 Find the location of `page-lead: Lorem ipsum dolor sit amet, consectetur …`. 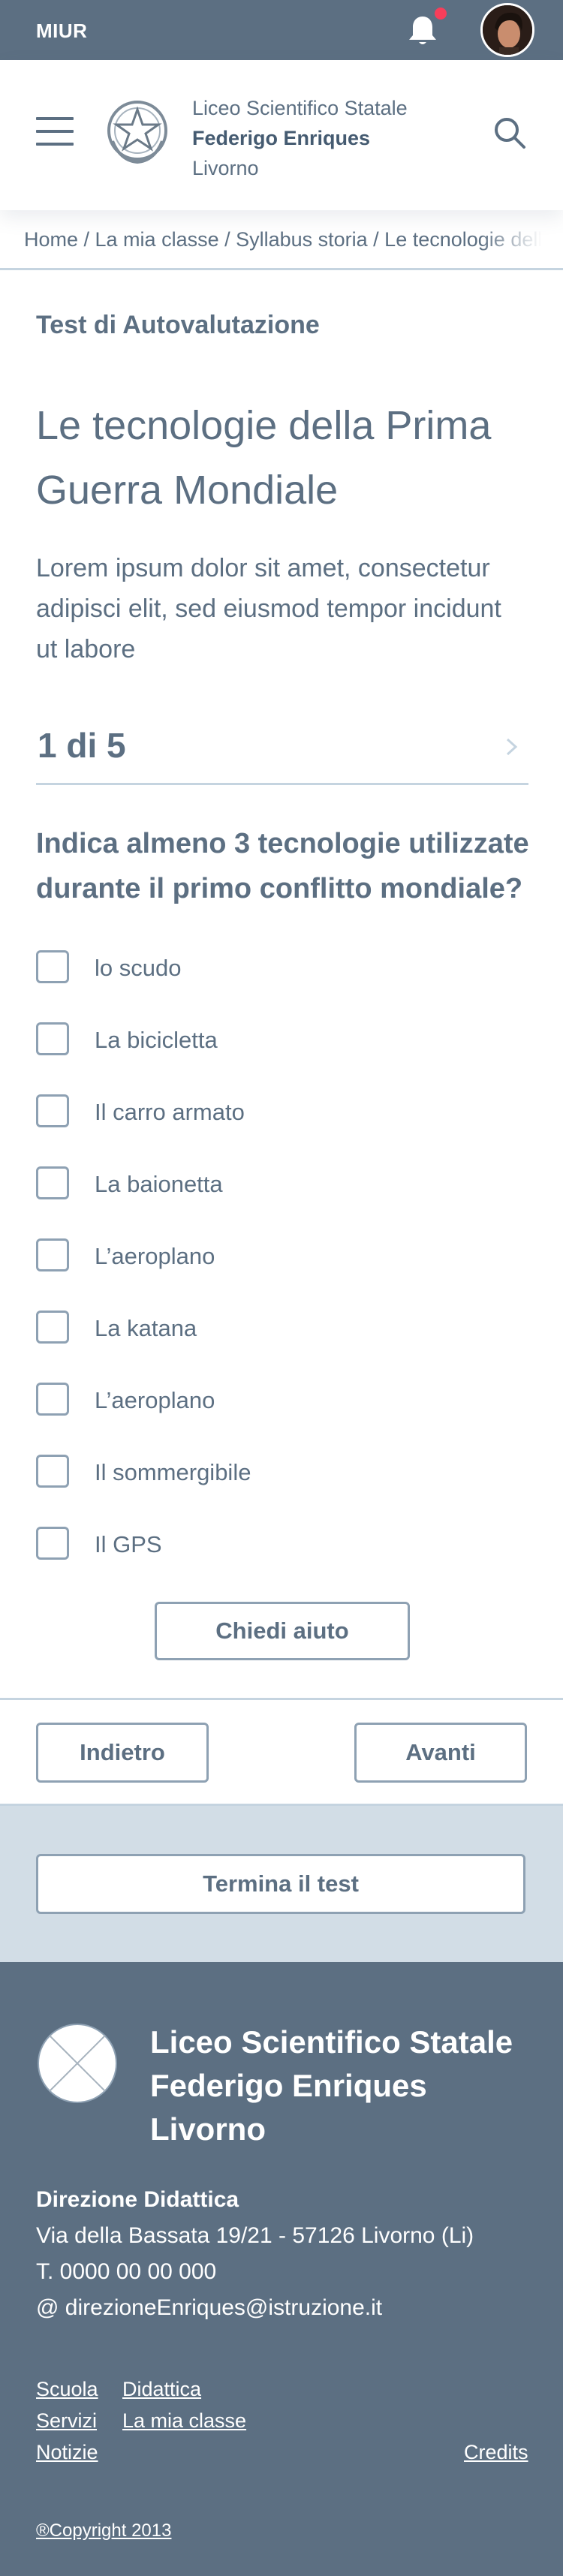

page-lead: Lorem ipsum dolor sit amet, consectetur … is located at coordinates (268, 609).